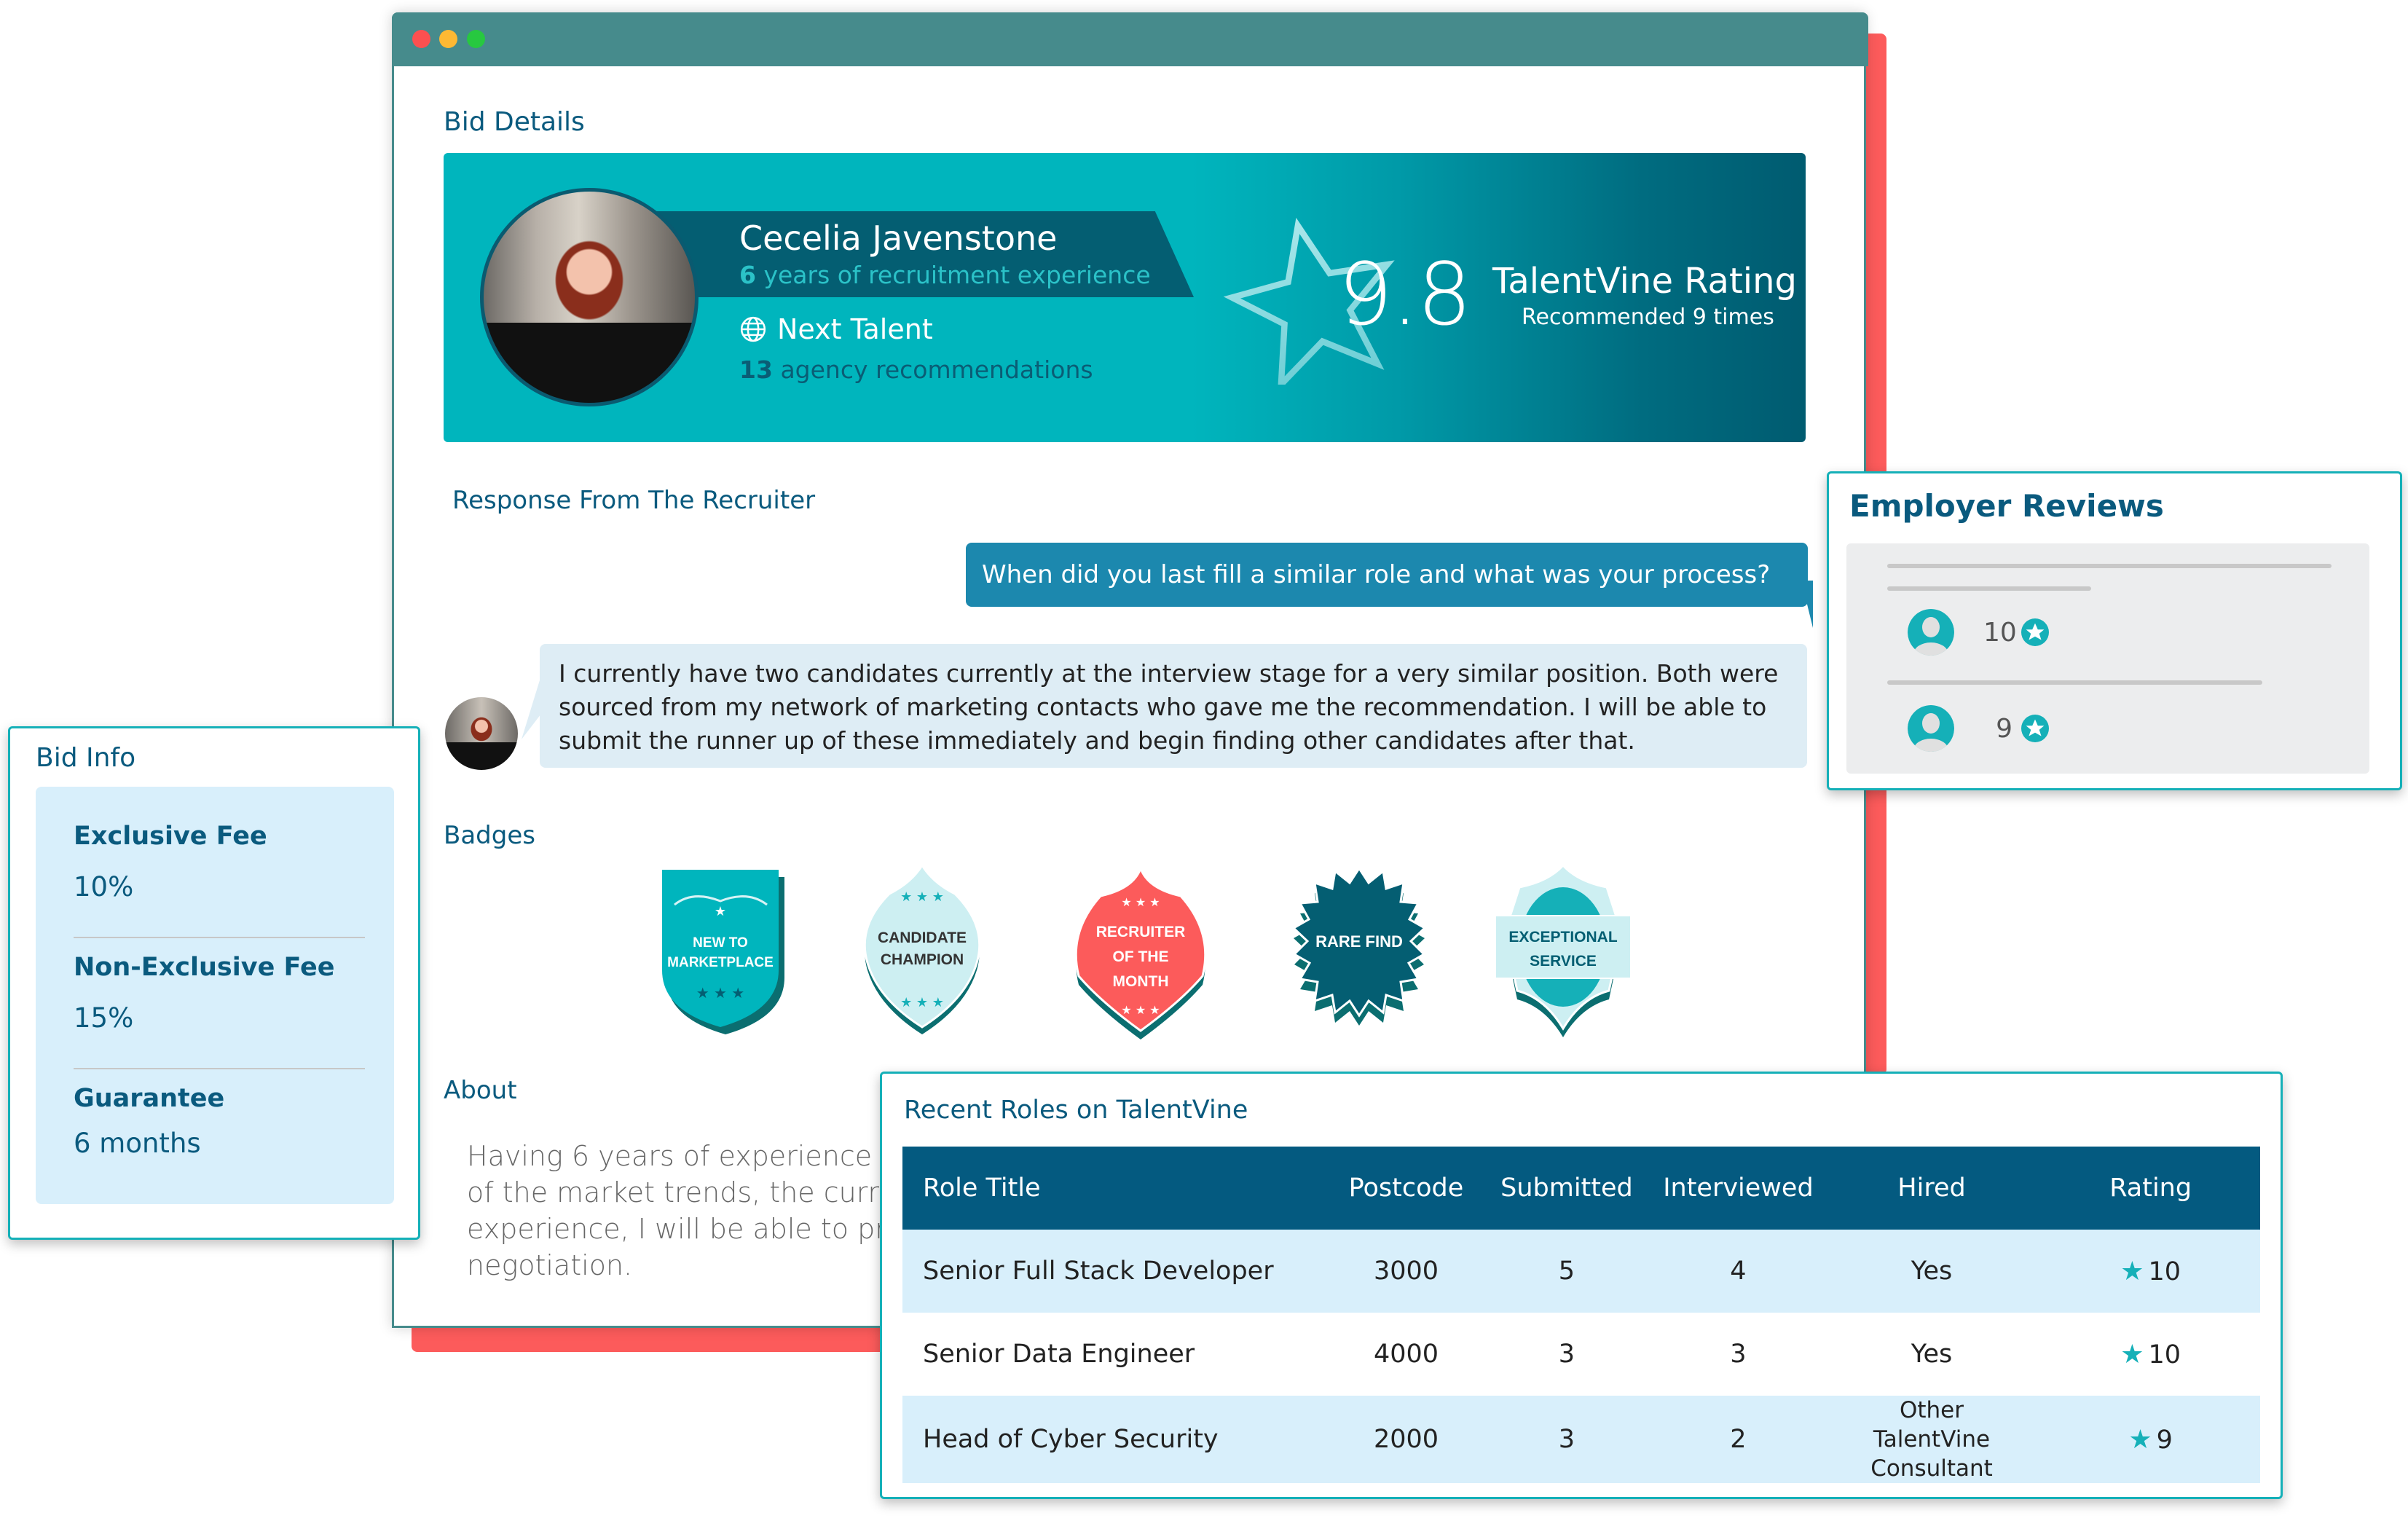 The image size is (2408, 1537). What do you see at coordinates (898, 238) in the screenshot?
I see `recruiter-name: Cecelia Javenstone` at bounding box center [898, 238].